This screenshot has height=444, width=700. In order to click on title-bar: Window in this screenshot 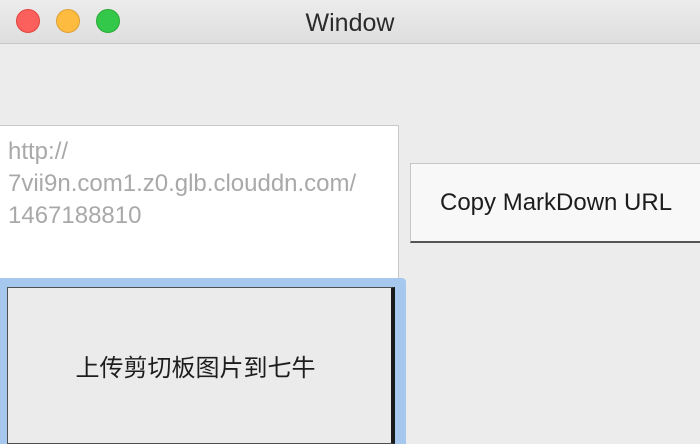, I will do `click(350, 22)`.